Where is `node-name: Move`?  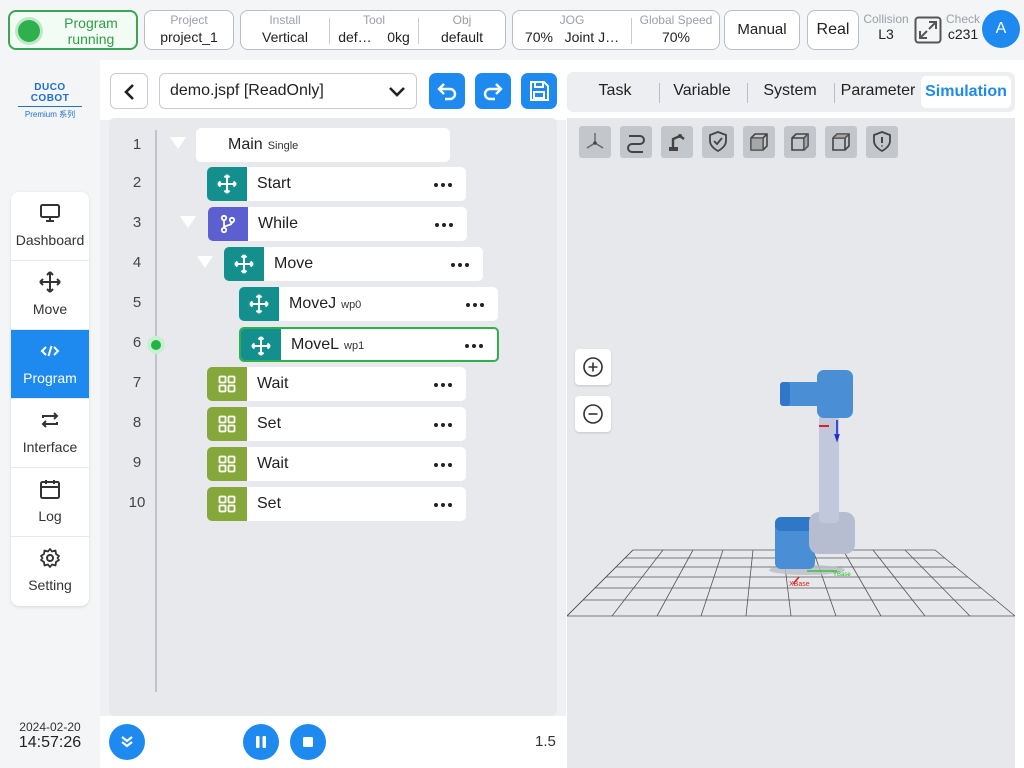
node-name: Move is located at coordinates (294, 263).